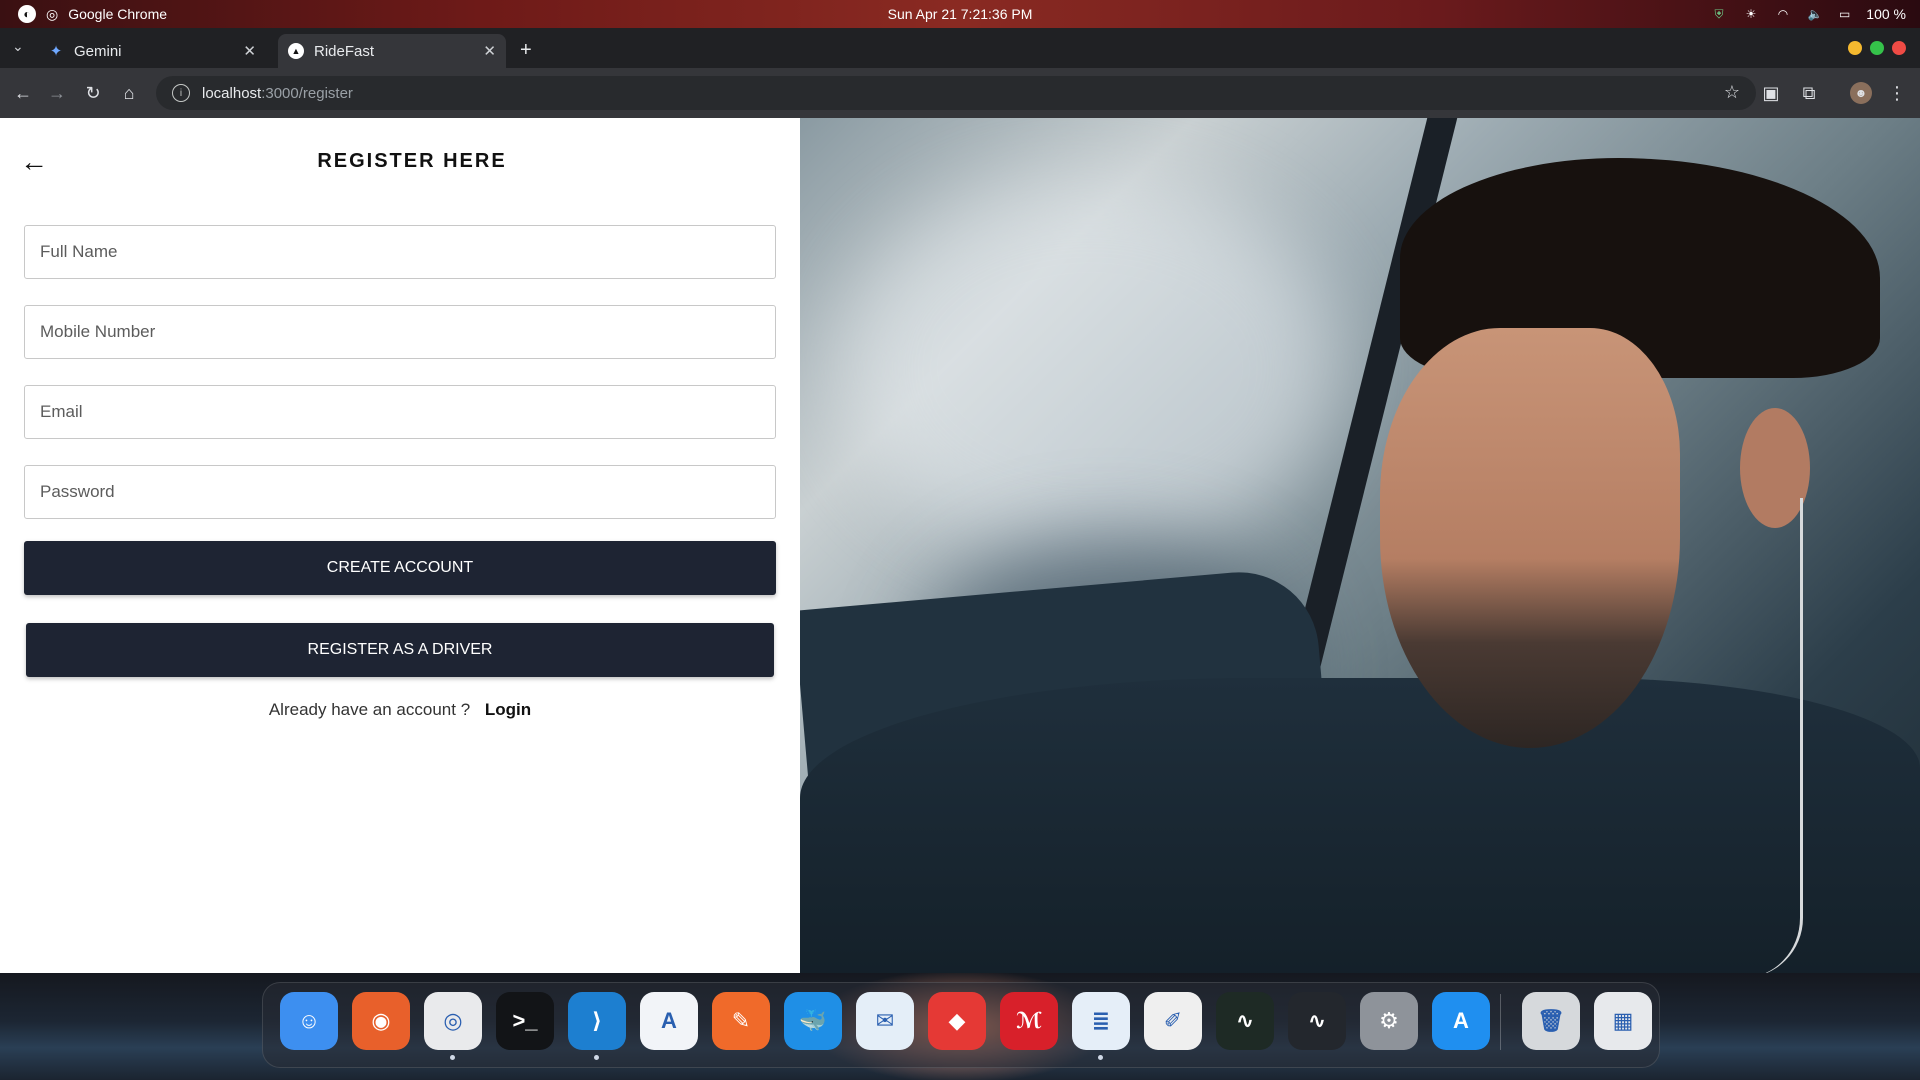 The image size is (1920, 1080). Describe the element at coordinates (1719, 14) in the screenshot. I see `shield-icon: ⛨` at that location.